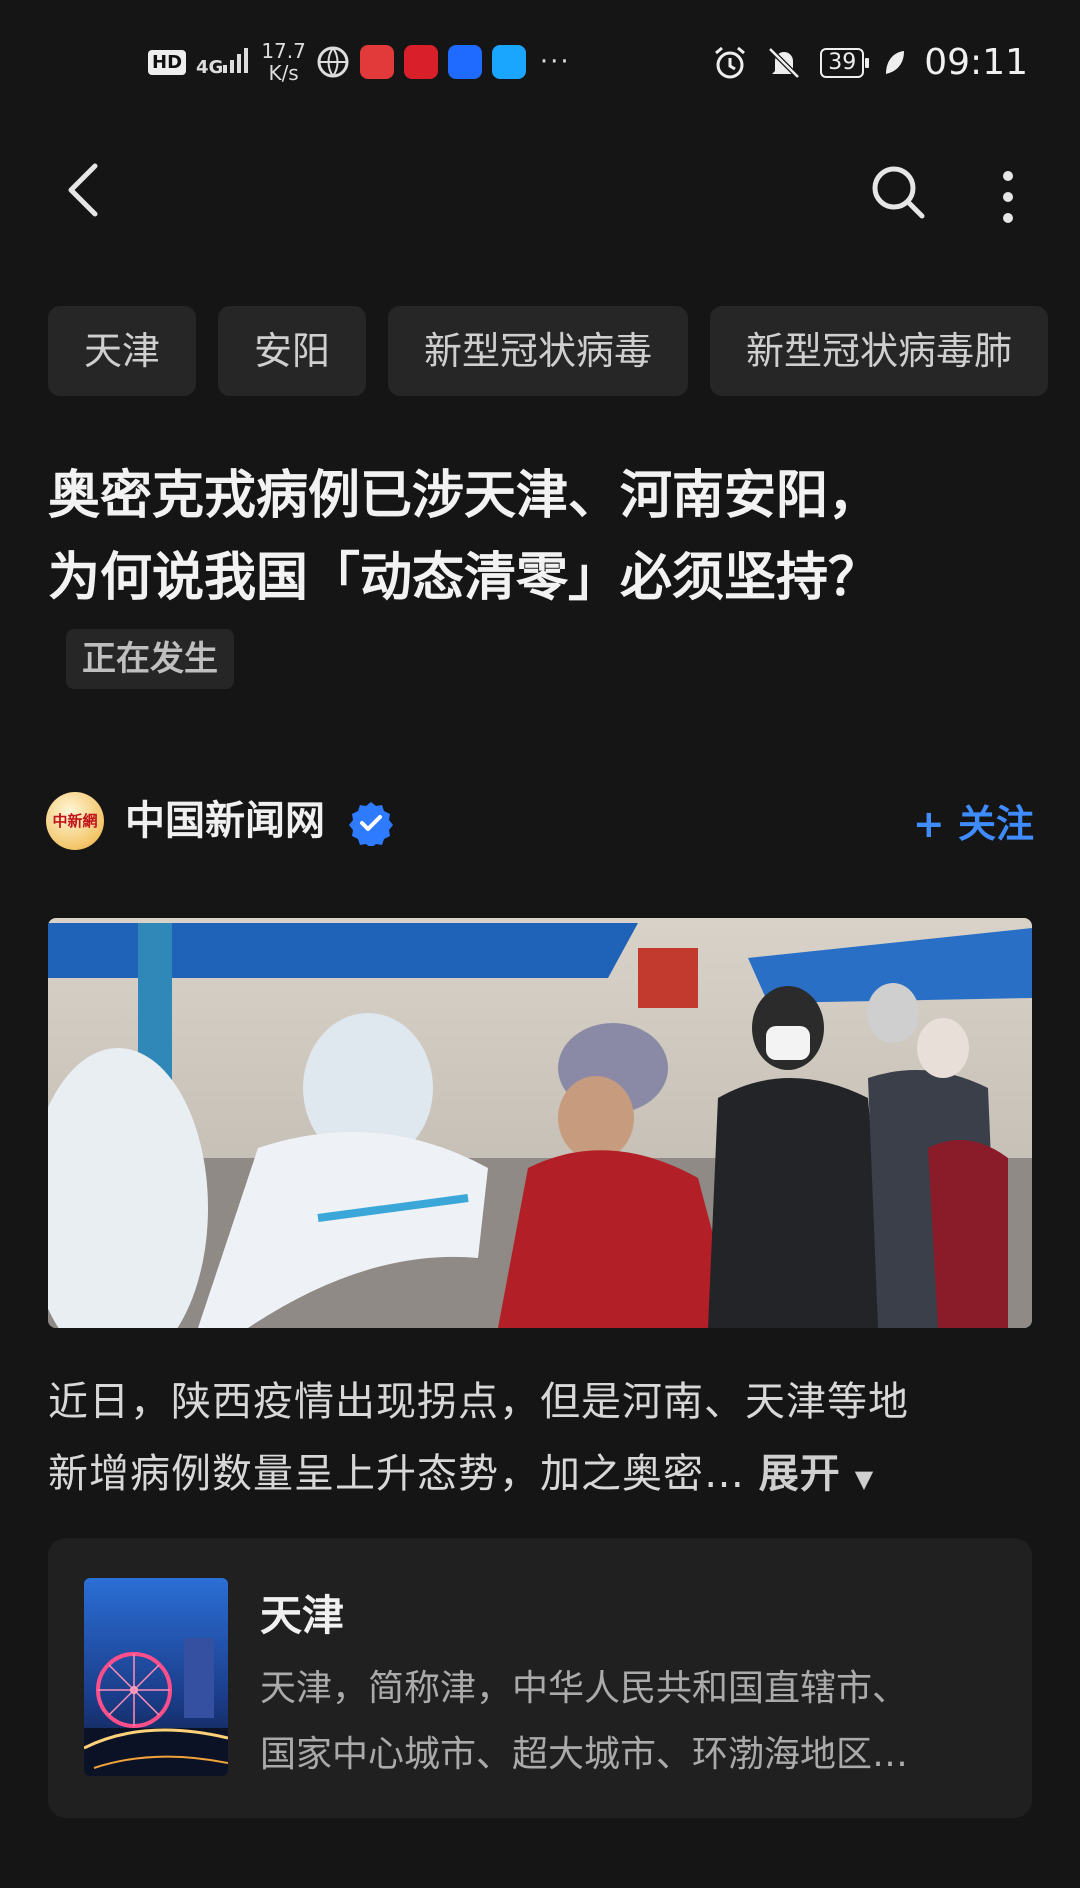  What do you see at coordinates (376, 62) in the screenshot?
I see `app-book-icon` at bounding box center [376, 62].